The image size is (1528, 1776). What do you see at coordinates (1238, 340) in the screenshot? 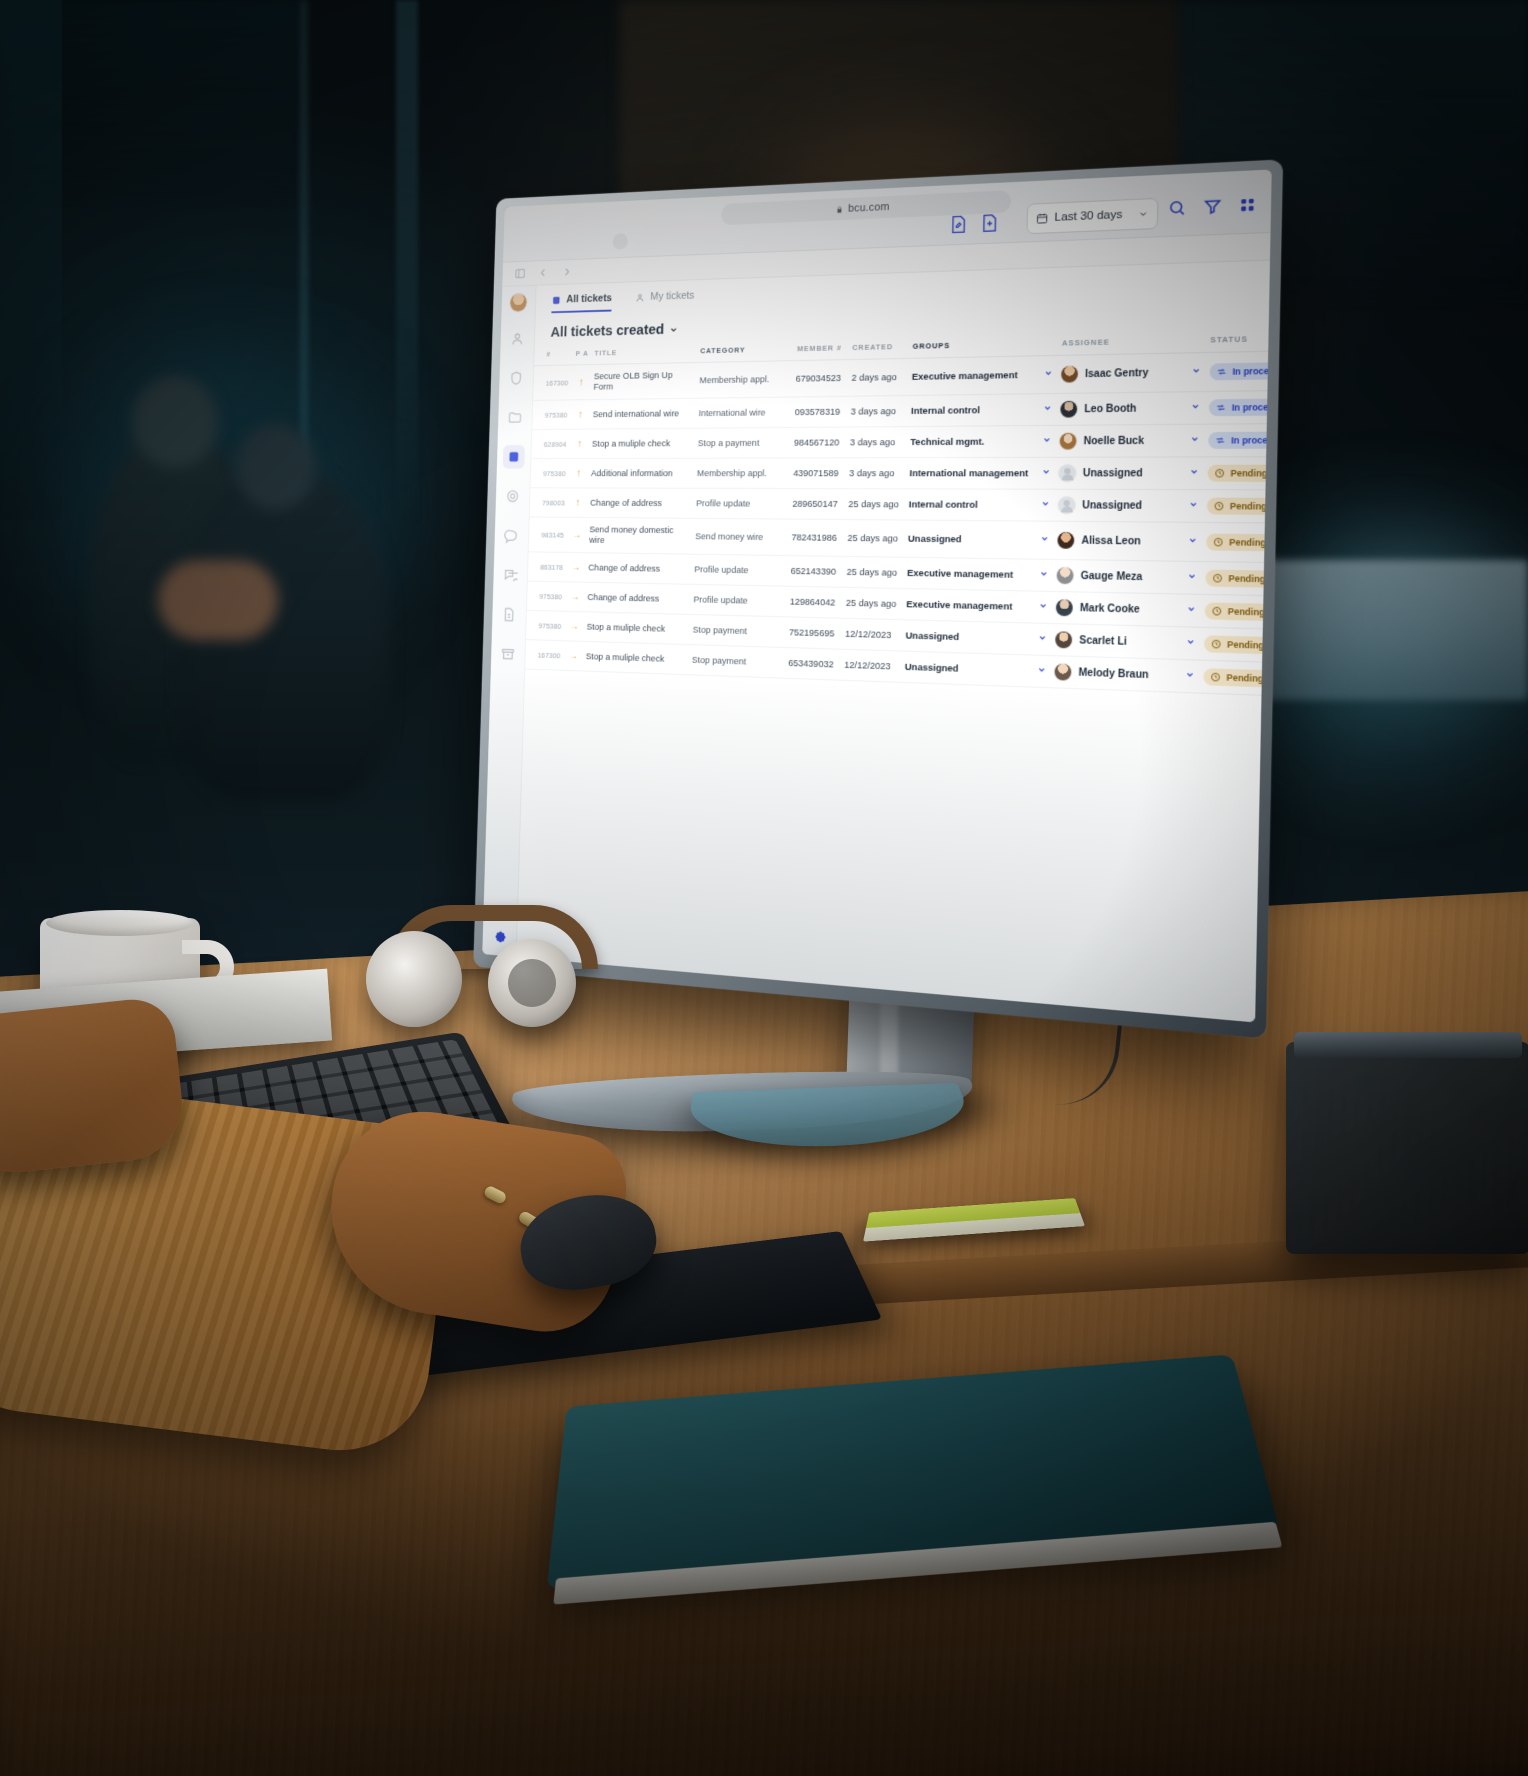
I see `col-status: STATUS` at bounding box center [1238, 340].